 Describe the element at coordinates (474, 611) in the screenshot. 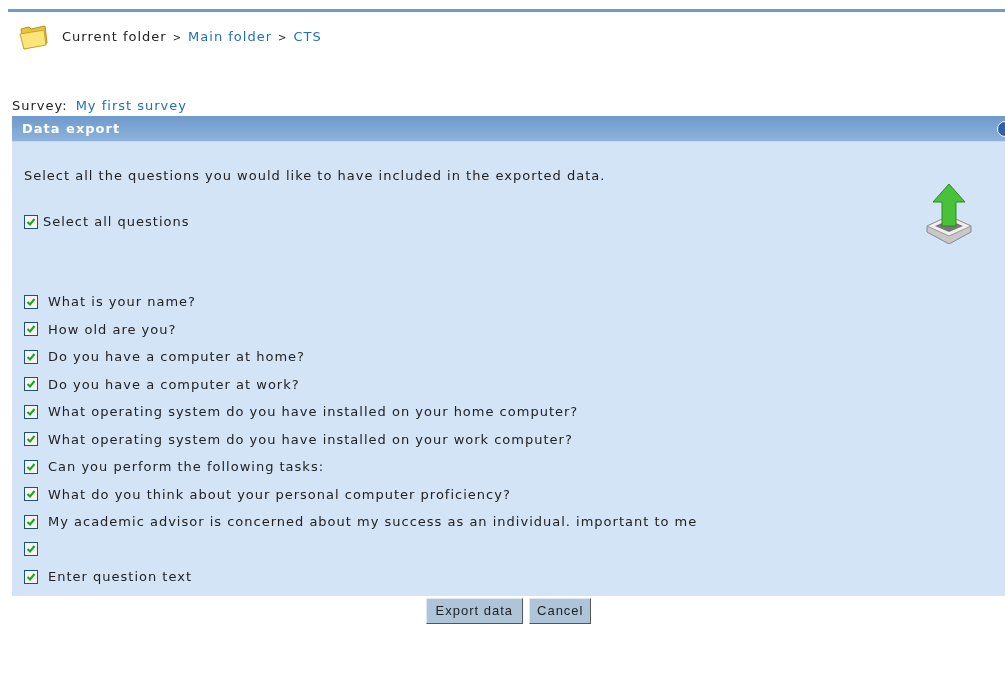

I see `export-data-button: Export data` at that location.